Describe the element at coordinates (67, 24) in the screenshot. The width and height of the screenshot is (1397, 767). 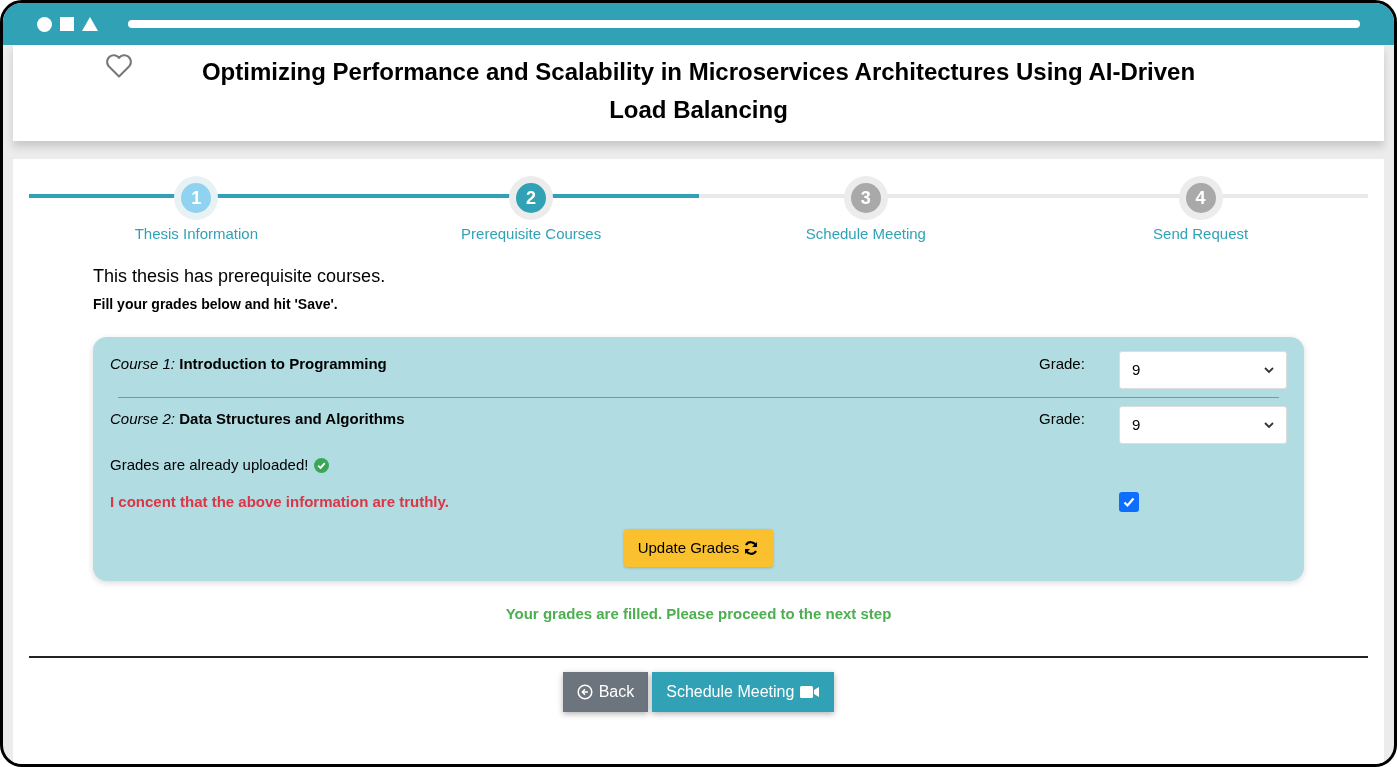
I see `square-icon` at that location.